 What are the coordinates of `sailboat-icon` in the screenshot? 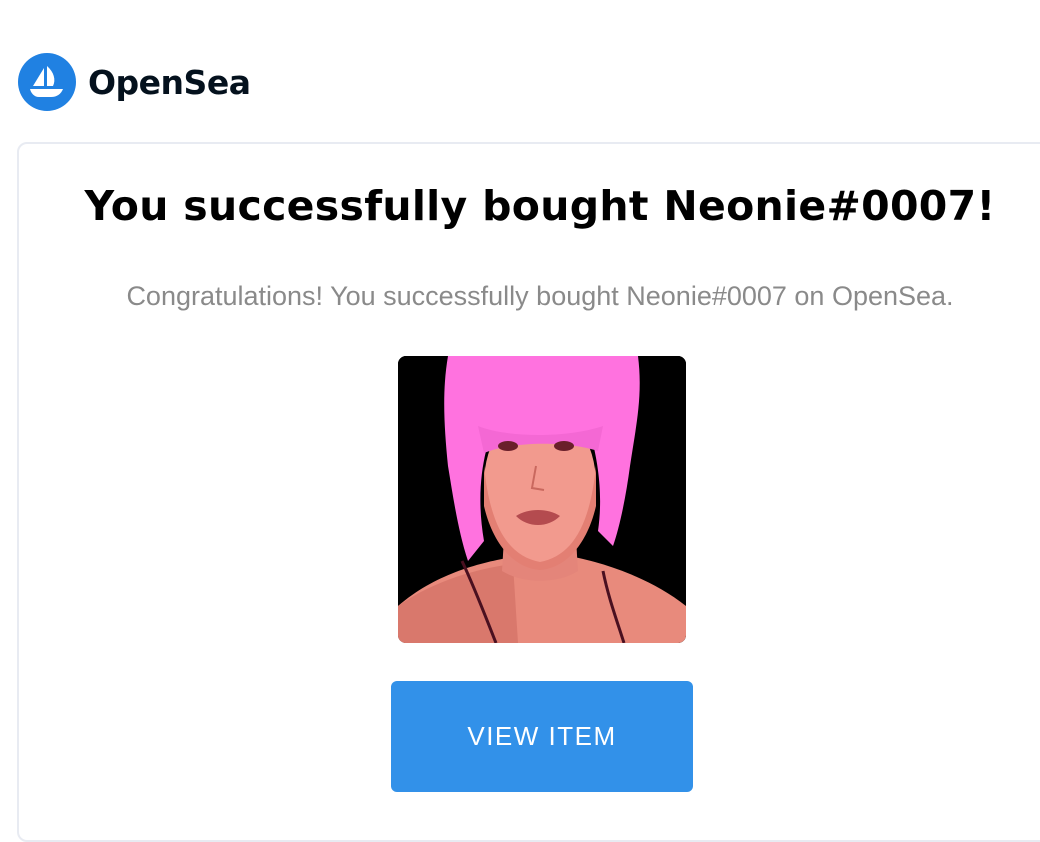 It's located at (46, 81).